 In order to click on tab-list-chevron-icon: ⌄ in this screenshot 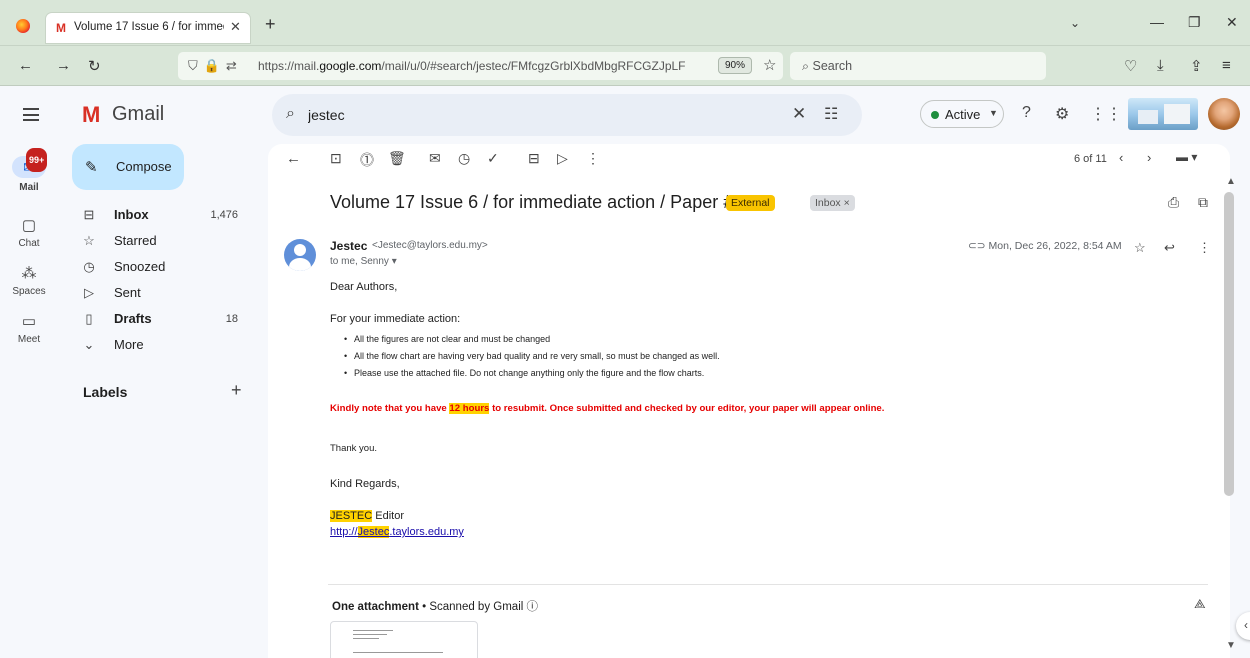, I will do `click(1075, 23)`.